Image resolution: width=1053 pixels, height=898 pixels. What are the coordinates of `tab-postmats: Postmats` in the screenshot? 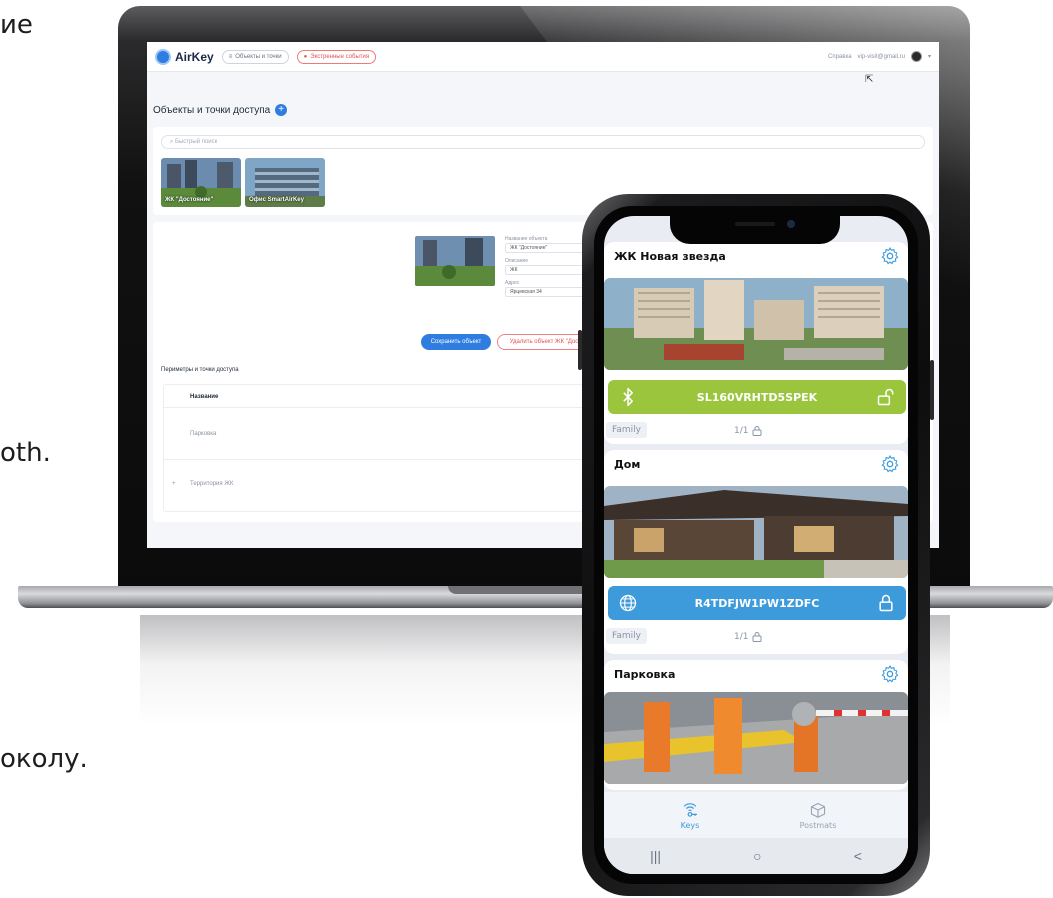 It's located at (818, 816).